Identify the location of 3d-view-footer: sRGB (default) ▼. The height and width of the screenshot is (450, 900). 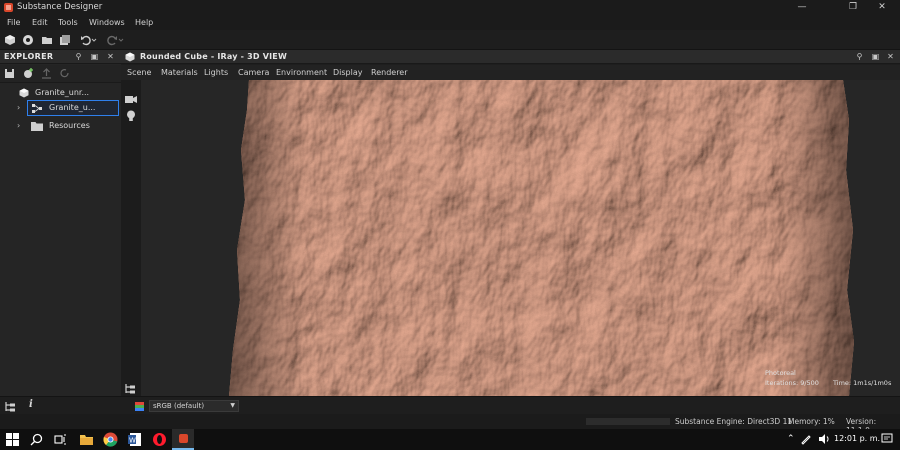
(510, 405).